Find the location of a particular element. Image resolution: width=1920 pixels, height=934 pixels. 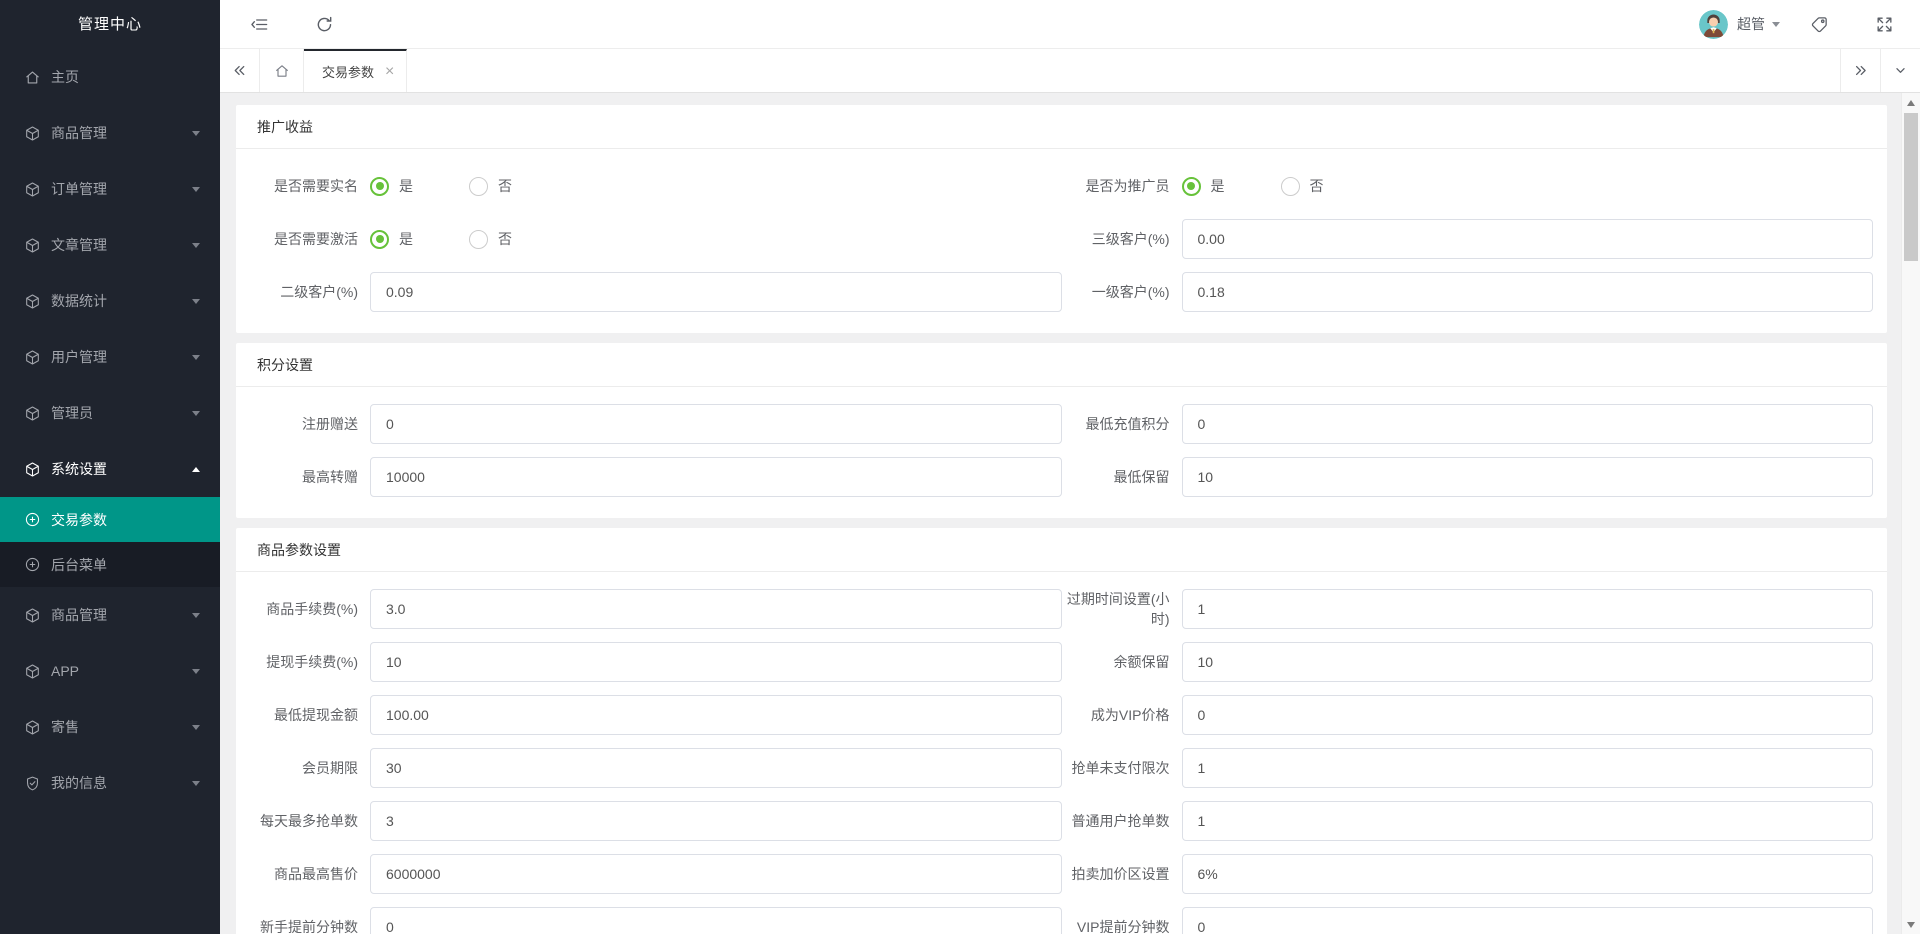

scrollbar-up-arrow is located at coordinates (1911, 102).